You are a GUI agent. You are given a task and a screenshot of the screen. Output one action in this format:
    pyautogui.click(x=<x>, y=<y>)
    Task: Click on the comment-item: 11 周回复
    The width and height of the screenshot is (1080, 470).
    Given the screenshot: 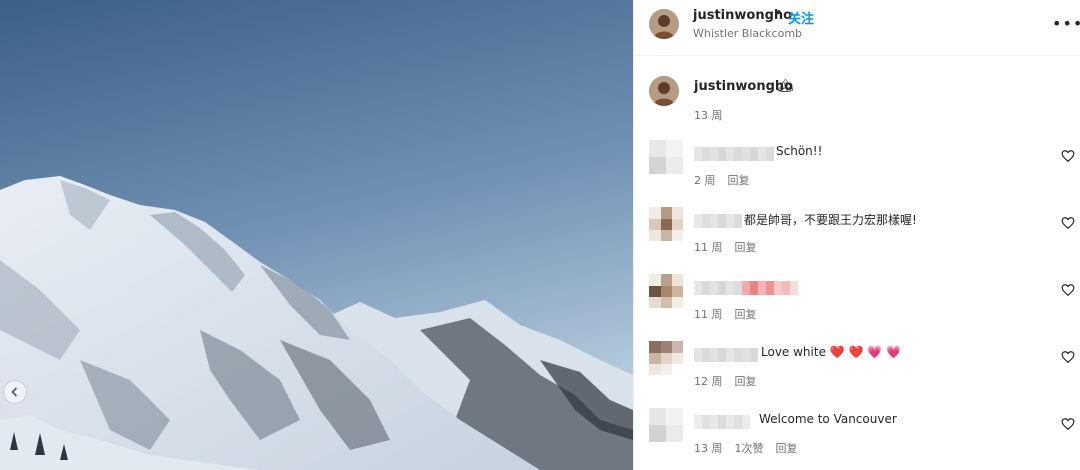 What is the action you would take?
    pyautogui.click(x=857, y=307)
    